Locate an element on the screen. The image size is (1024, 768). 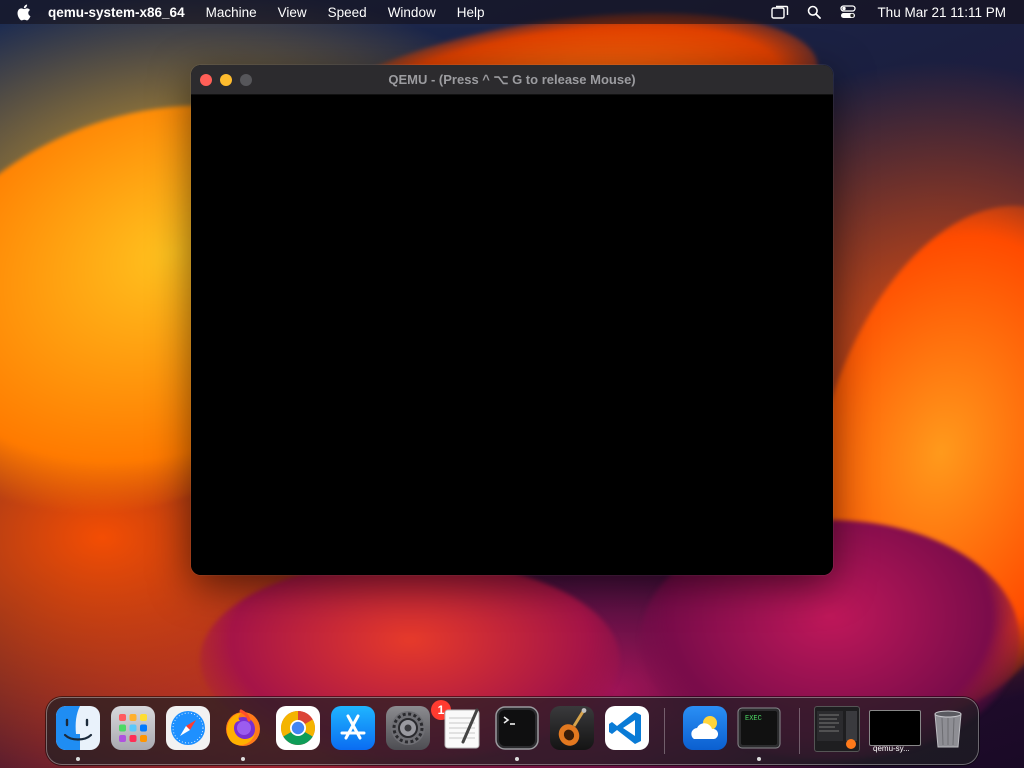
safari-icon is located at coordinates (188, 728).